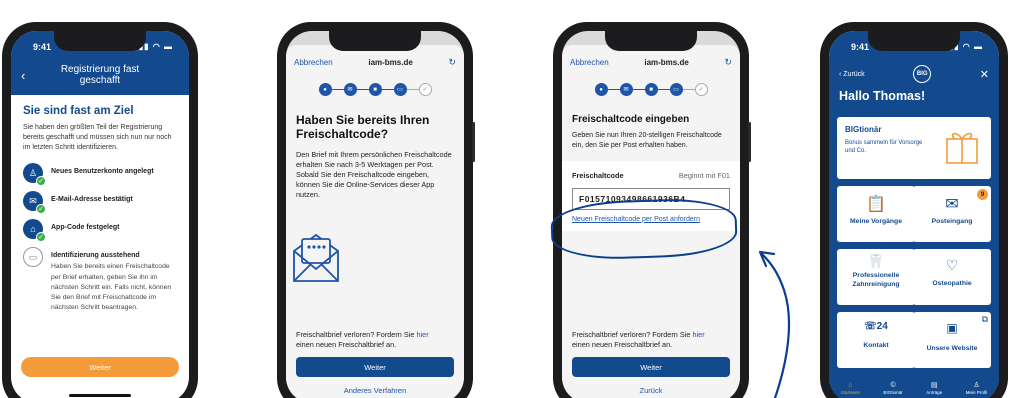 This screenshot has height=398, width=1009. Describe the element at coordinates (102, 172) in the screenshot. I see `step-label: Neues Benutzerkonto angelegt` at that location.